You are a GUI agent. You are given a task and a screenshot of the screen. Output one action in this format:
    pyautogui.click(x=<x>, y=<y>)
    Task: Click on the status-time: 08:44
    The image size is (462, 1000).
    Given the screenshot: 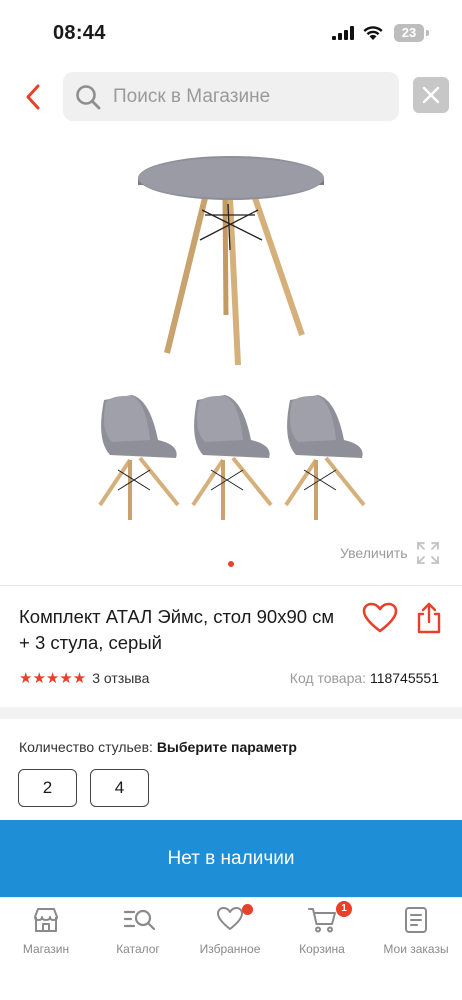 What is the action you would take?
    pyautogui.click(x=79, y=33)
    